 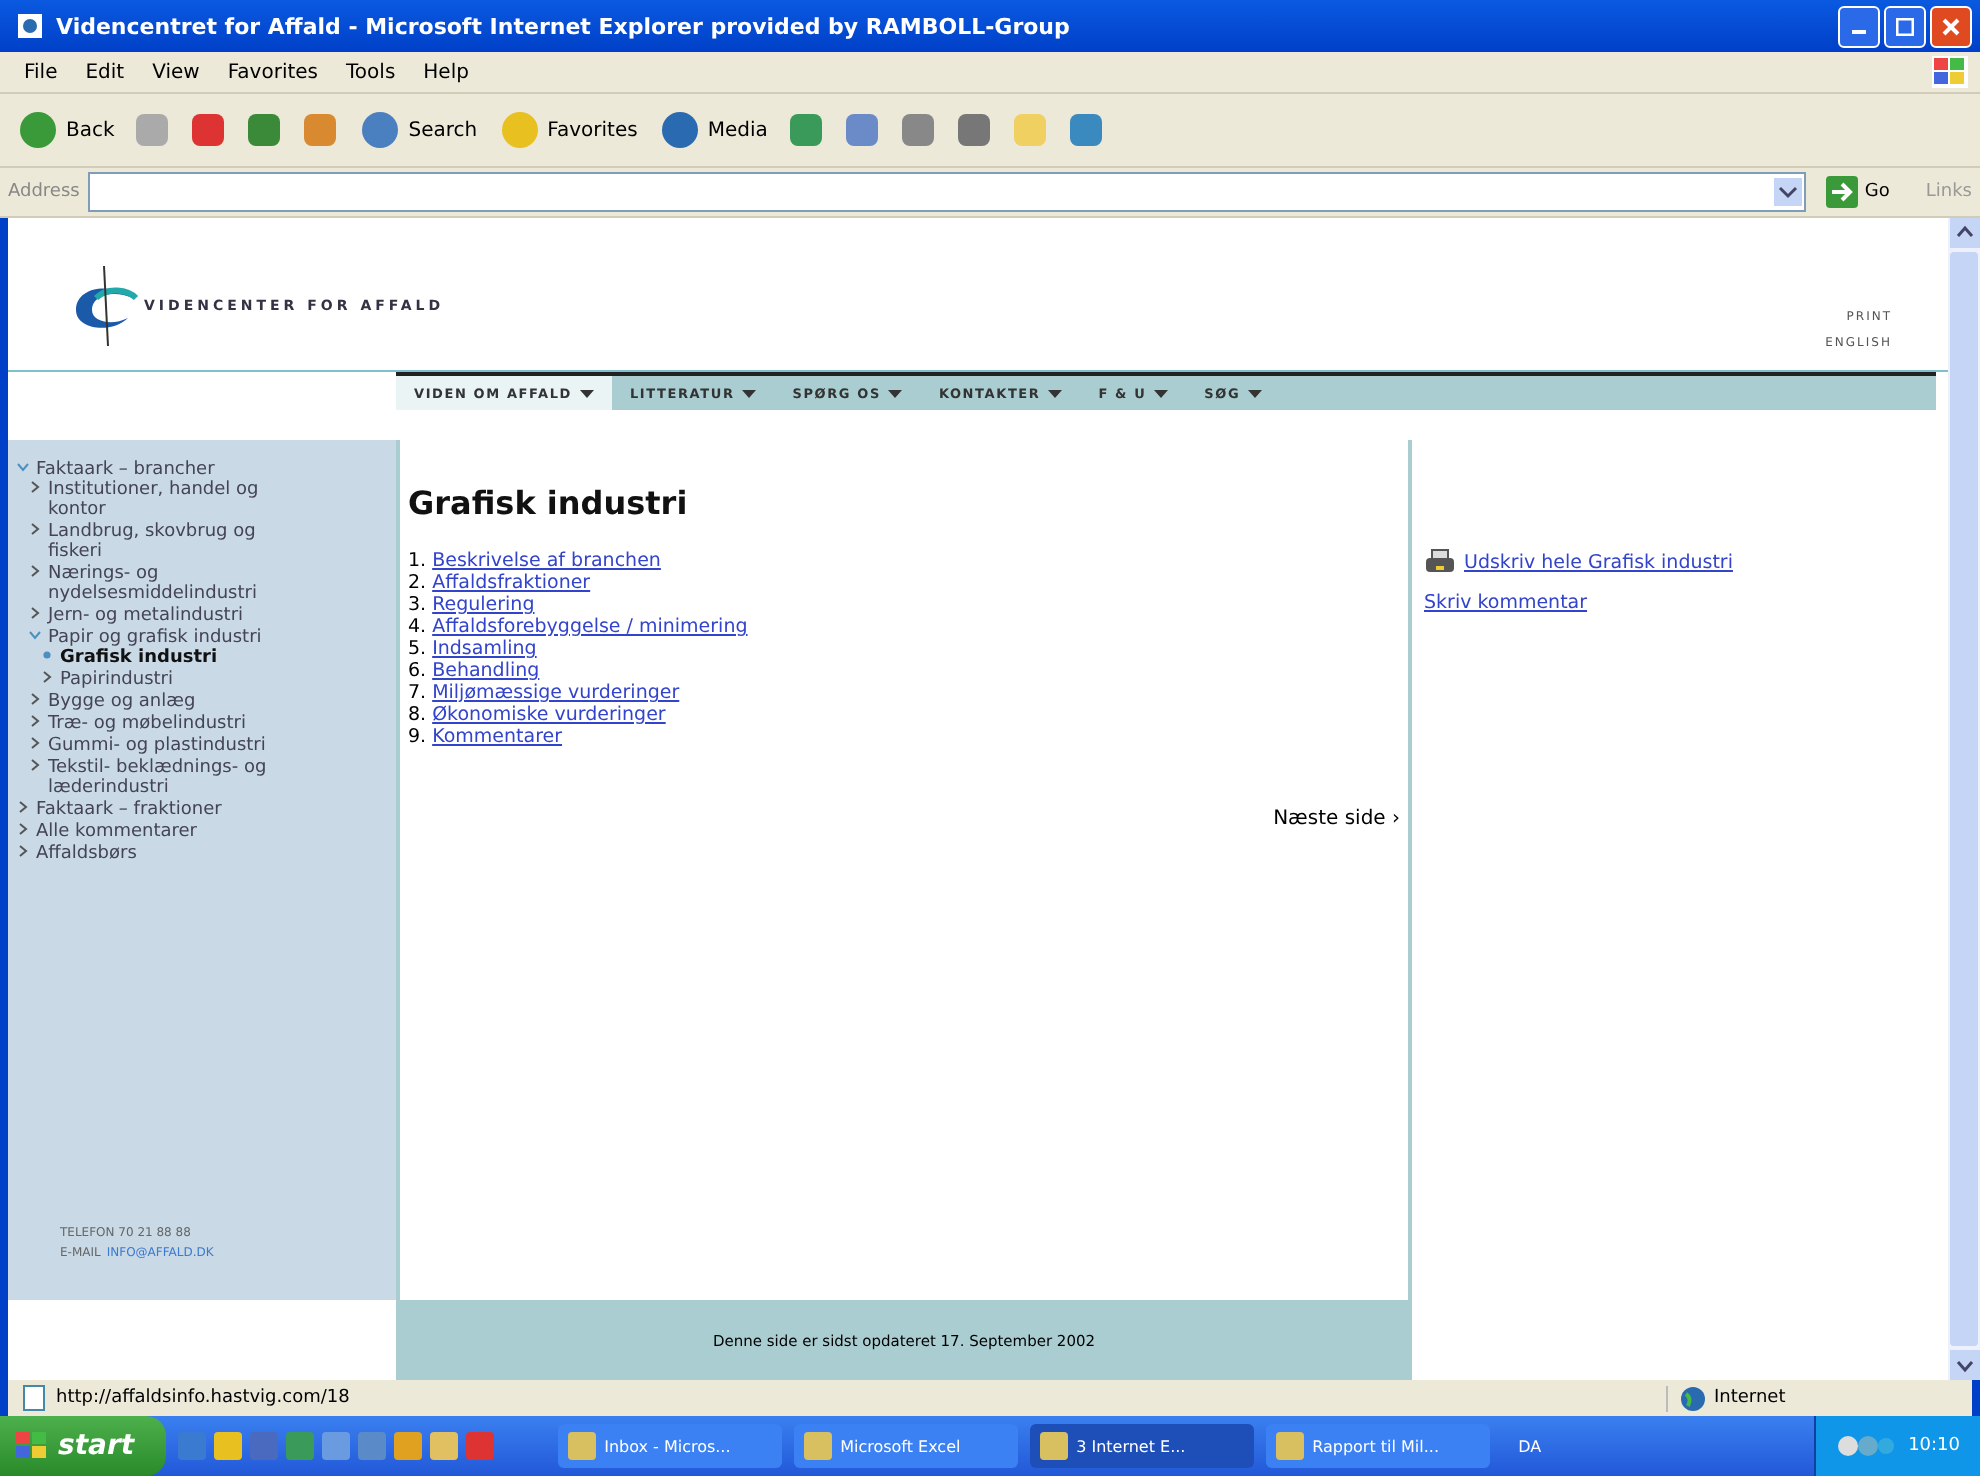 What do you see at coordinates (484, 649) in the screenshot?
I see `contents-link: Indsamling` at bounding box center [484, 649].